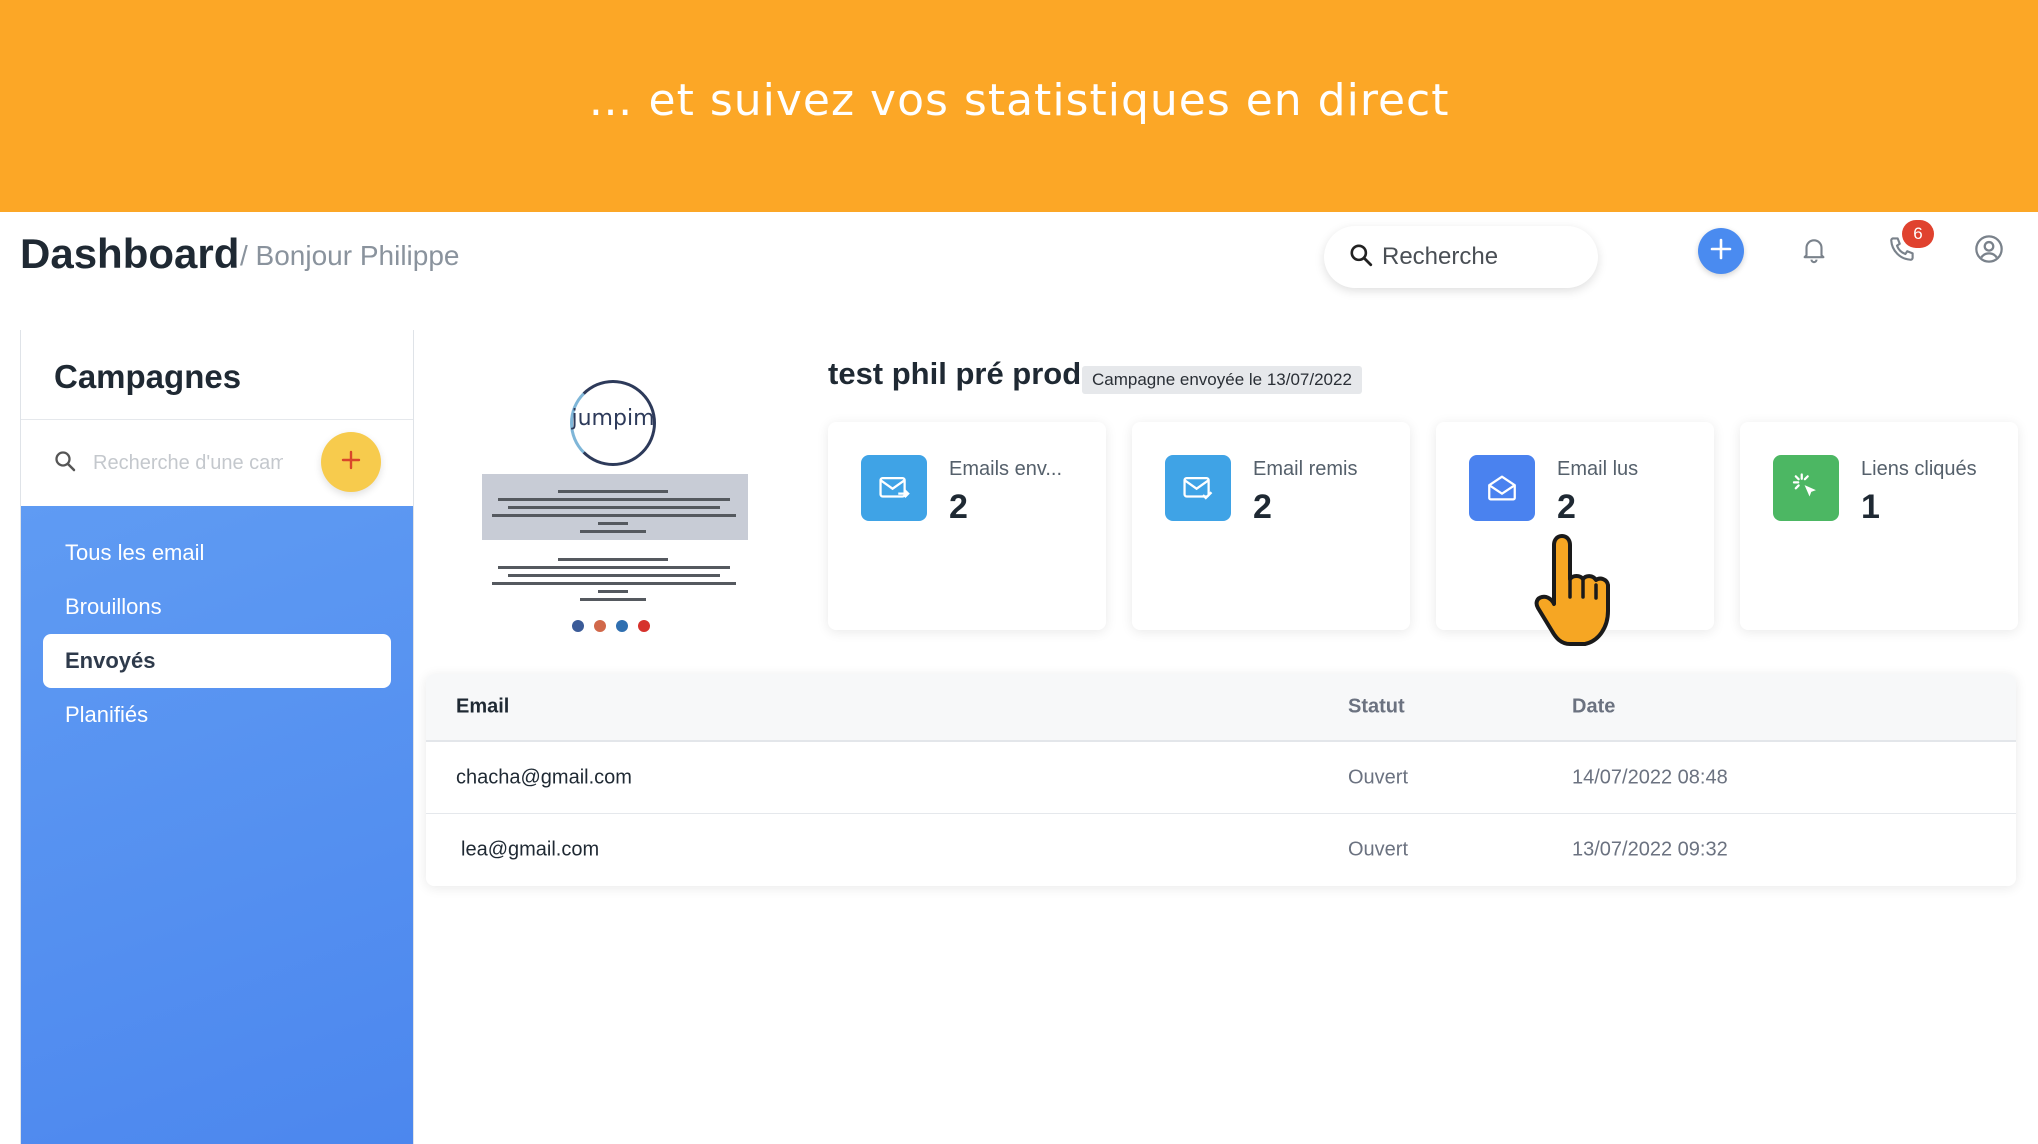 The width and height of the screenshot is (2038, 1144). Describe the element at coordinates (1019, 267) in the screenshot. I see `top-bar: Dashboard / Bonjour Philippe 6` at that location.